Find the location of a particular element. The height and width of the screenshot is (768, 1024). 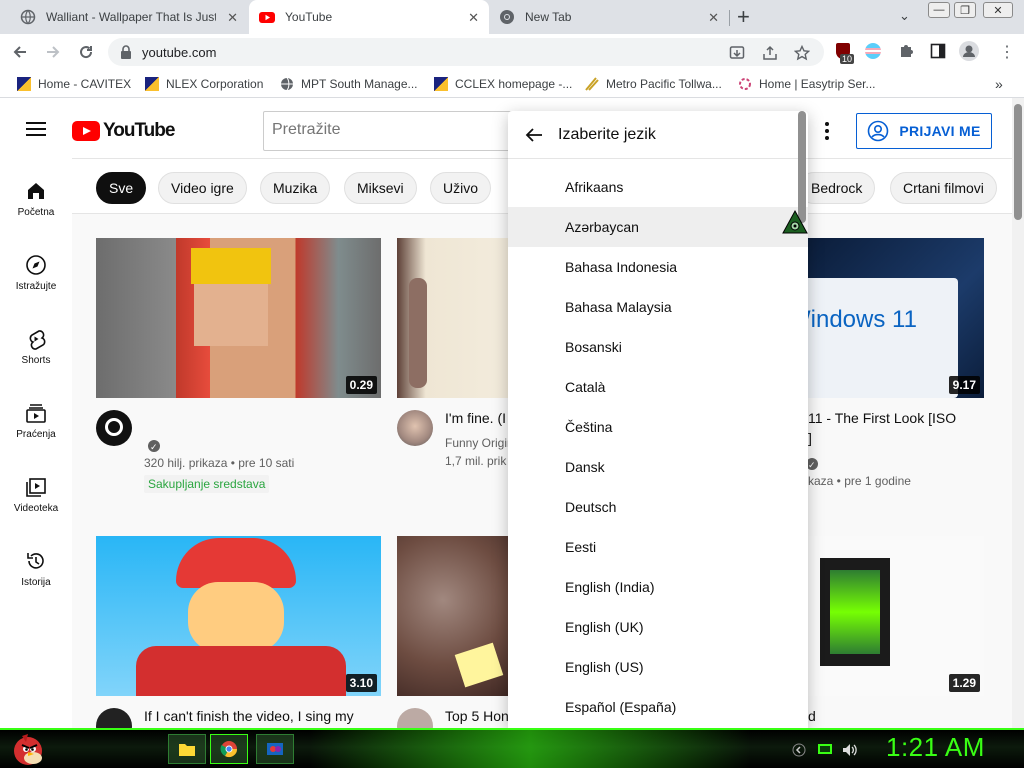

windows-dialog-shape: Windows 11 is located at coordinates (883, 338).